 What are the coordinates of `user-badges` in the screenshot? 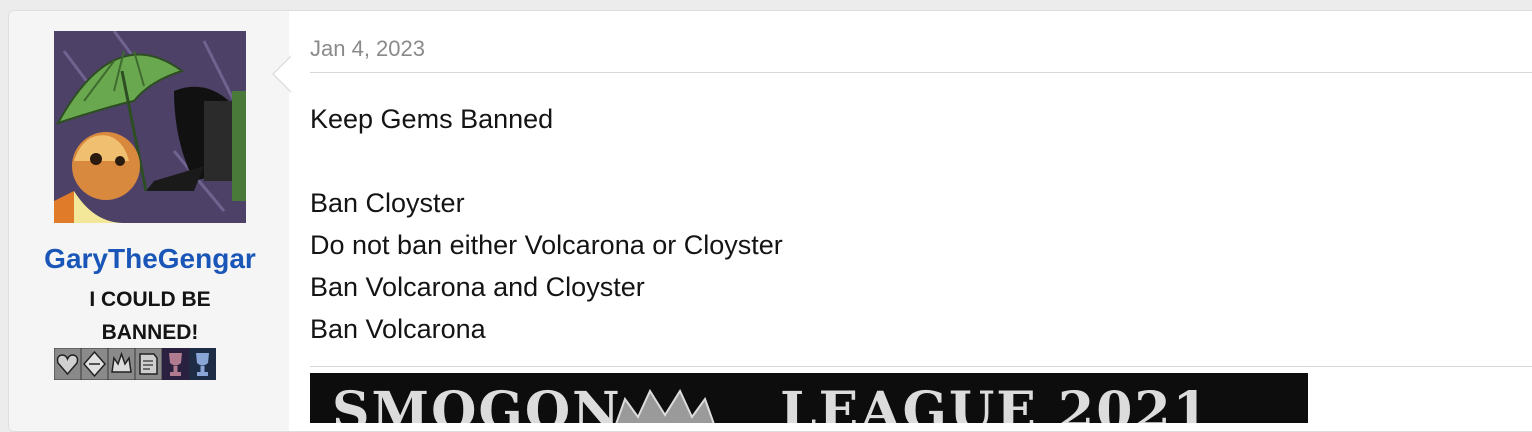 It's located at (150, 364).